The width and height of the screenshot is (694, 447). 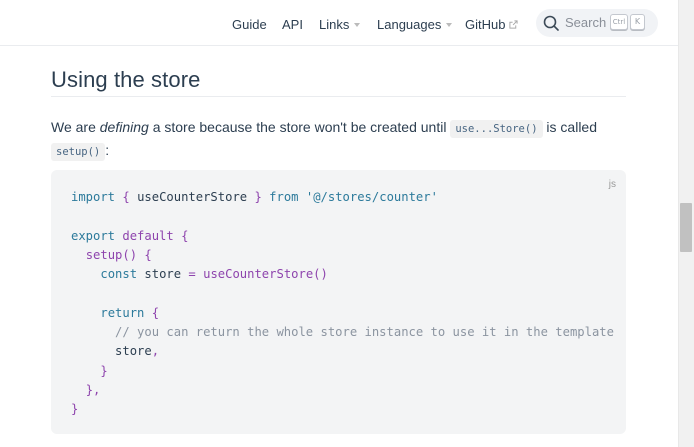 What do you see at coordinates (586, 22) in the screenshot?
I see `search-placeholder: Search` at bounding box center [586, 22].